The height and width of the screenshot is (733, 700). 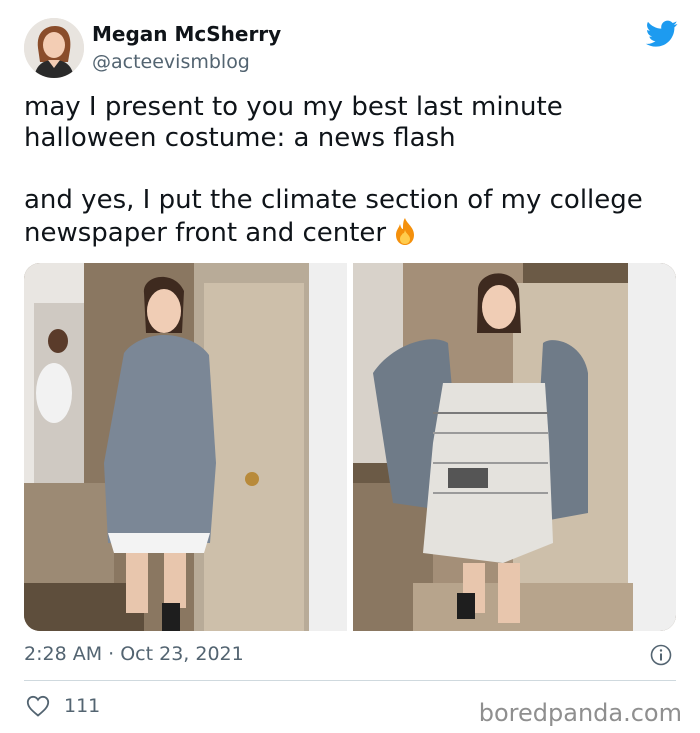 I want to click on heart-icon, so click(x=38, y=706).